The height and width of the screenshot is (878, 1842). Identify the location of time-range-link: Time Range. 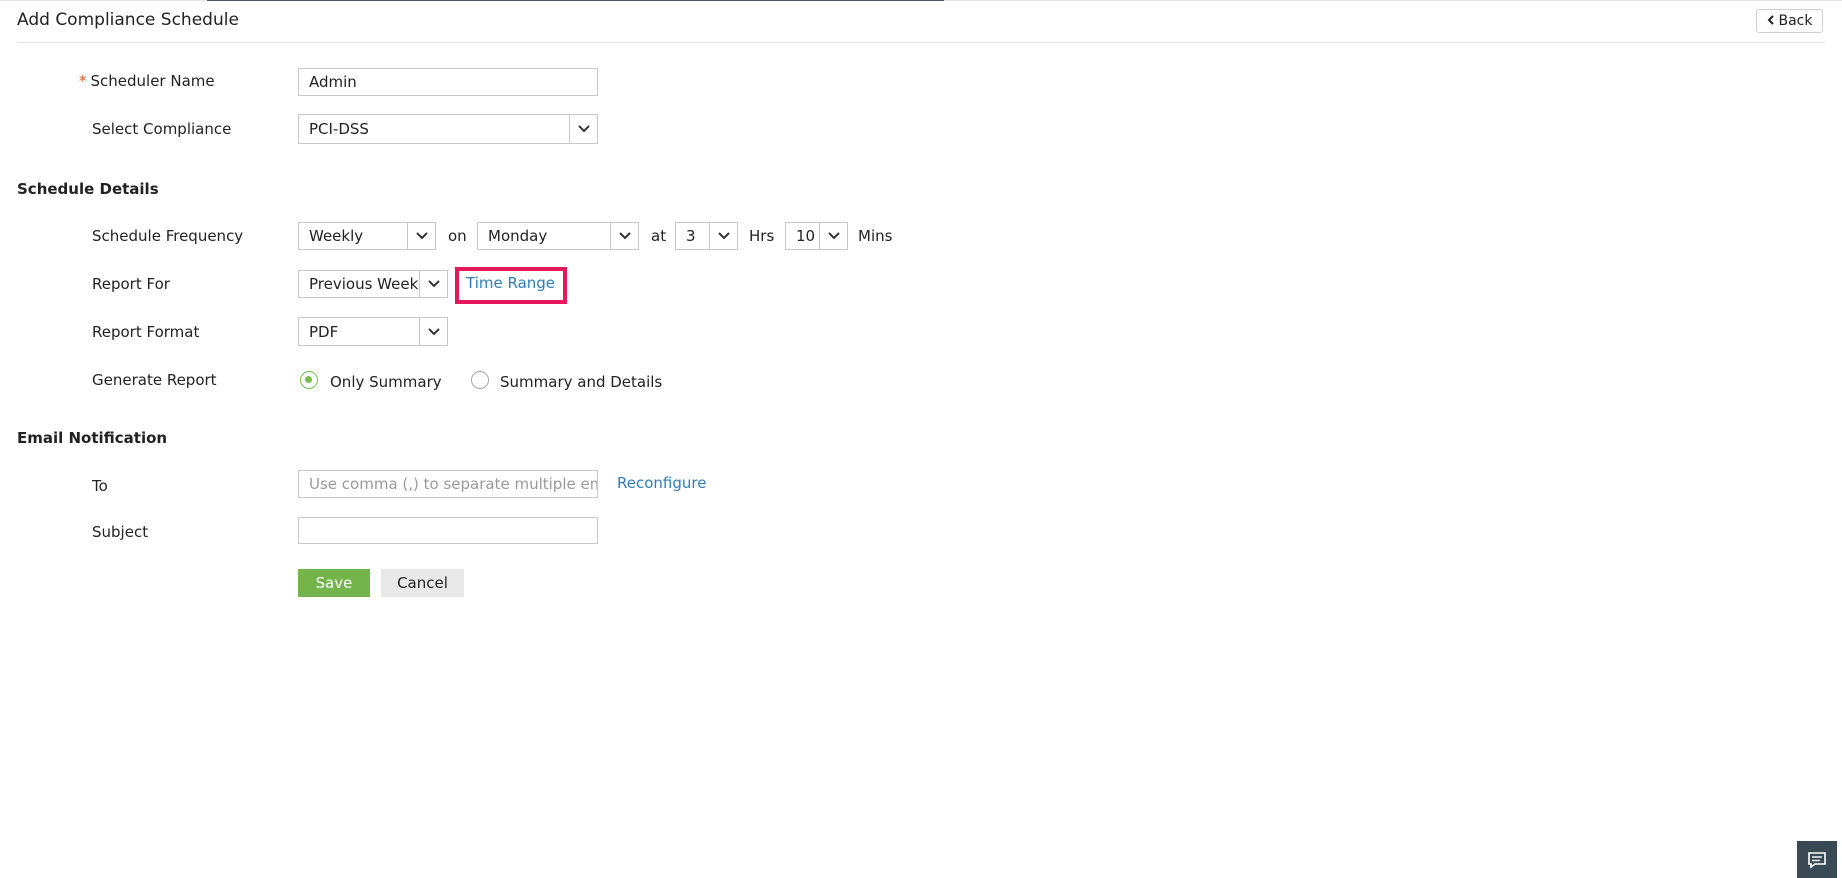
(510, 283).